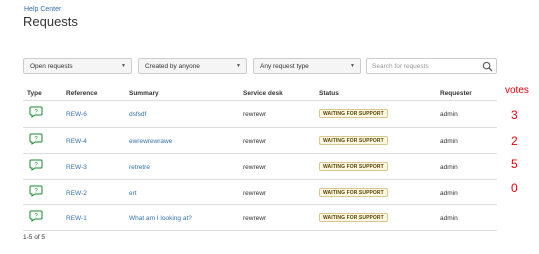  What do you see at coordinates (34, 237) in the screenshot?
I see `pagination-summary: 1-5 of 5` at bounding box center [34, 237].